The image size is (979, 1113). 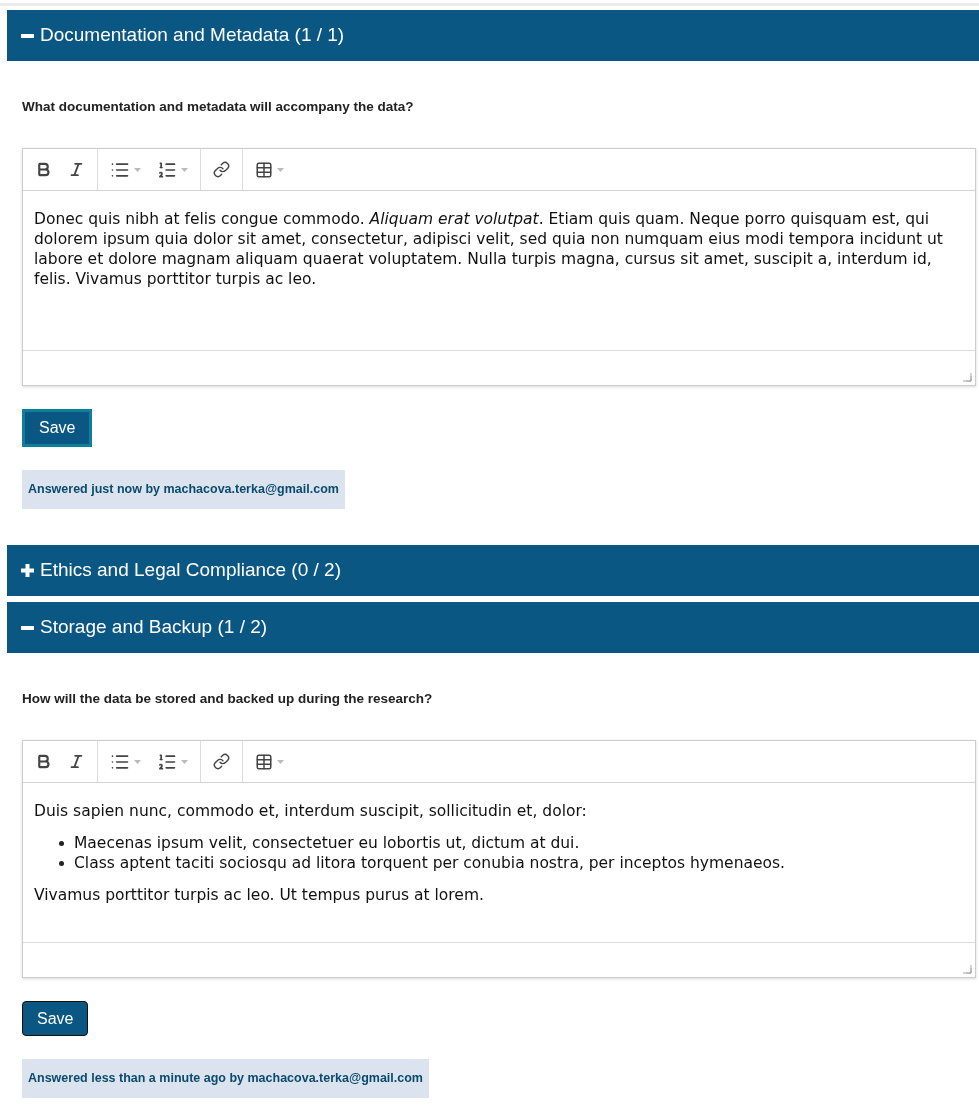 What do you see at coordinates (493, 627) in the screenshot?
I see `section-header: Storage and Backup (1 / 2)` at bounding box center [493, 627].